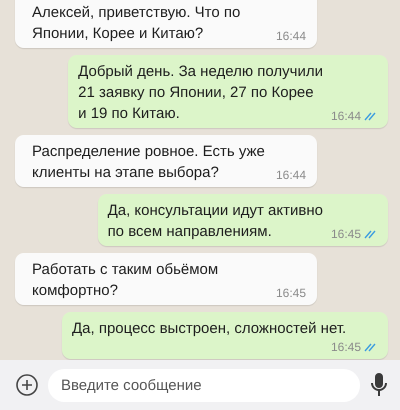  Describe the element at coordinates (379, 385) in the screenshot. I see `microphone-icon` at that location.